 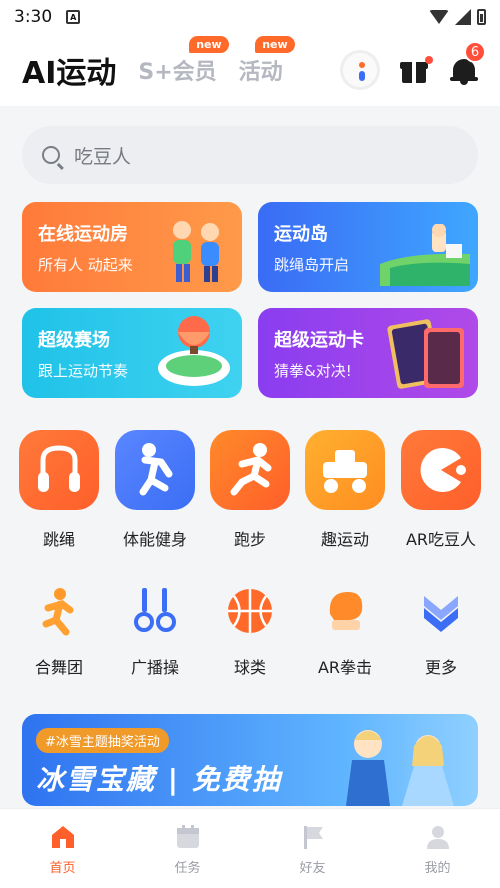 I want to click on sport-ar-pacman: AR吃豆人, so click(x=441, y=490).